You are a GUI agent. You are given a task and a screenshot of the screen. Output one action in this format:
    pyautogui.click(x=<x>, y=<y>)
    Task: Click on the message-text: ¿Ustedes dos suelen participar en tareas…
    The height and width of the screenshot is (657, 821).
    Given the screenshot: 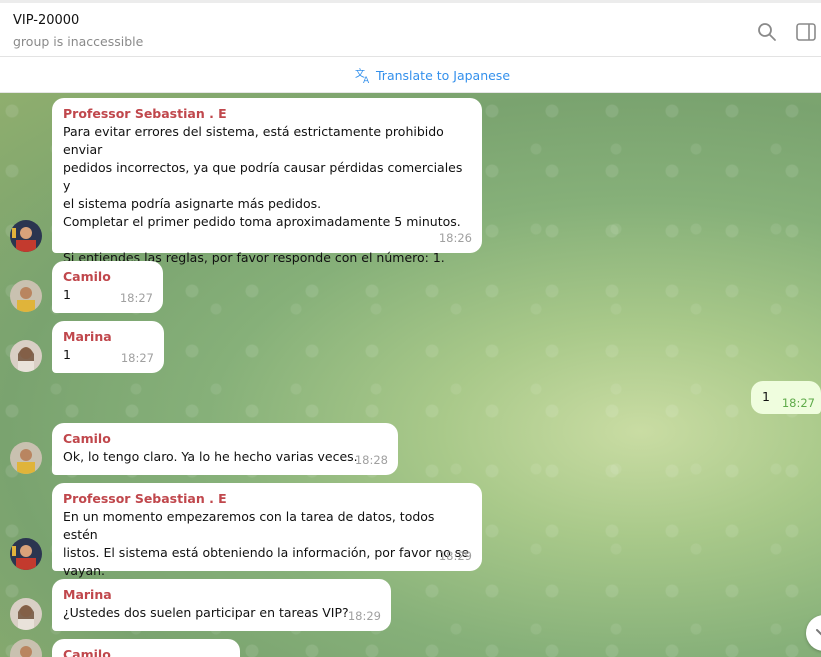 What is the action you would take?
    pyautogui.click(x=206, y=612)
    